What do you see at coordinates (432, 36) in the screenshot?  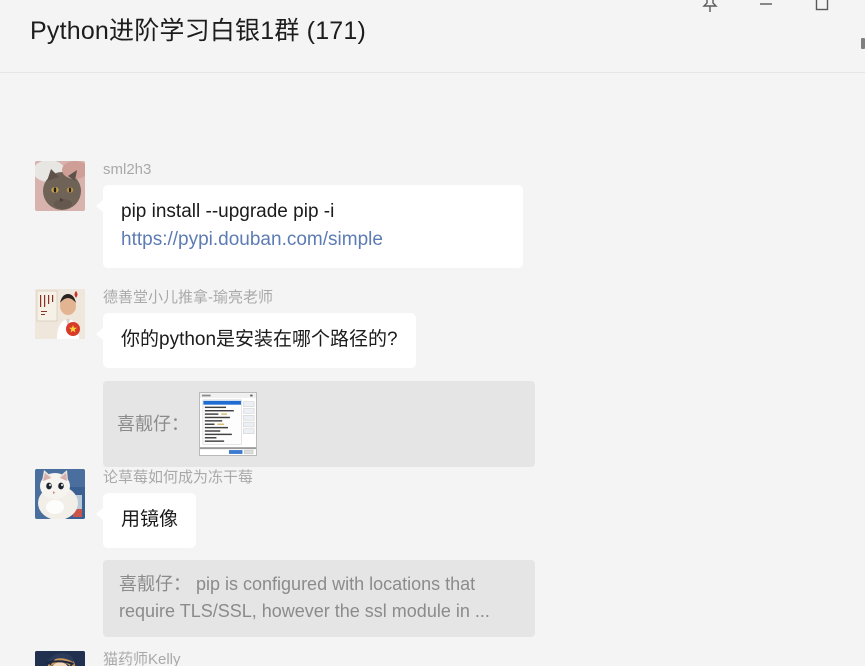 I see `window-titlebar: Python进阶学习白银1群 (171)` at bounding box center [432, 36].